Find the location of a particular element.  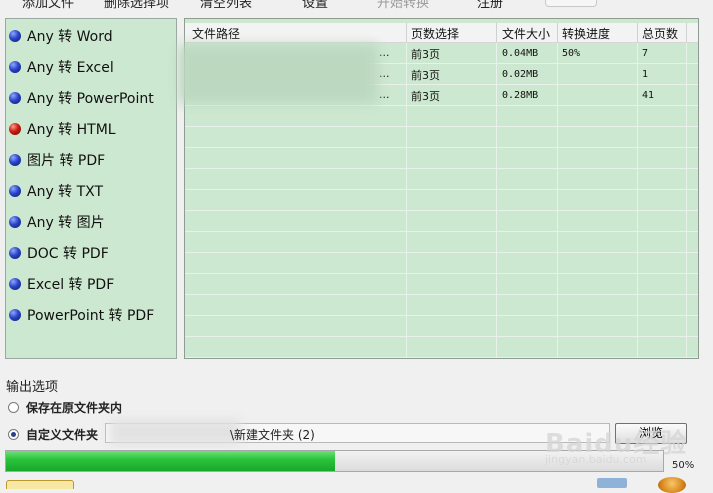

conversion-item: Any 转 图片 is located at coordinates (57, 222).